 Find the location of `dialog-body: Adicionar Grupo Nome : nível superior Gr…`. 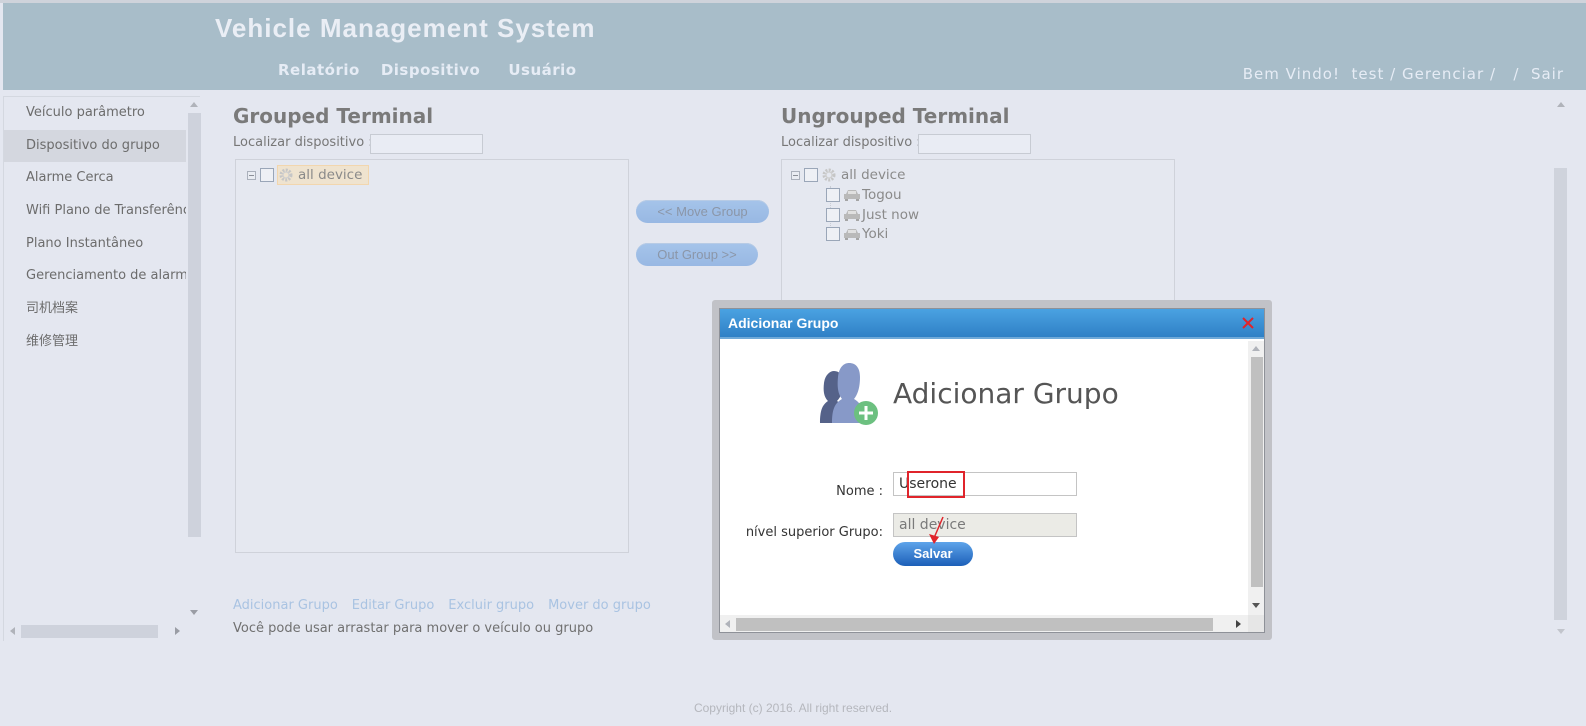

dialog-body: Adicionar Grupo Nome : nível superior Gr… is located at coordinates (984, 478).